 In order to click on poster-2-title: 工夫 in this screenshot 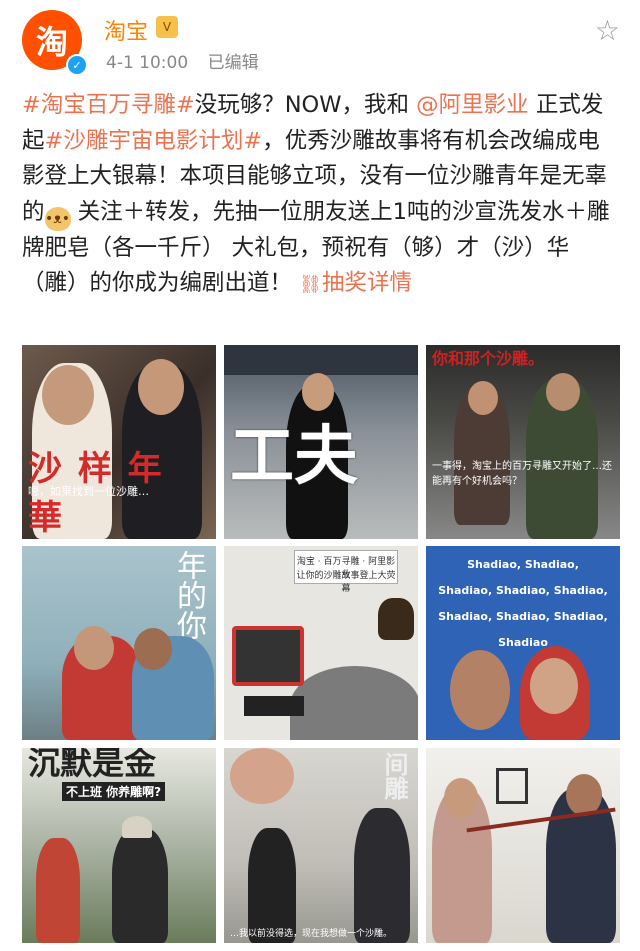, I will do `click(294, 457)`.